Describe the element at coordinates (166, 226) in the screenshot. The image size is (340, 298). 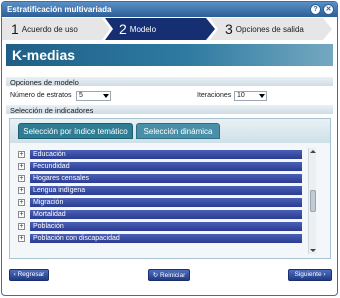
I see `tree-item-label: Población` at that location.